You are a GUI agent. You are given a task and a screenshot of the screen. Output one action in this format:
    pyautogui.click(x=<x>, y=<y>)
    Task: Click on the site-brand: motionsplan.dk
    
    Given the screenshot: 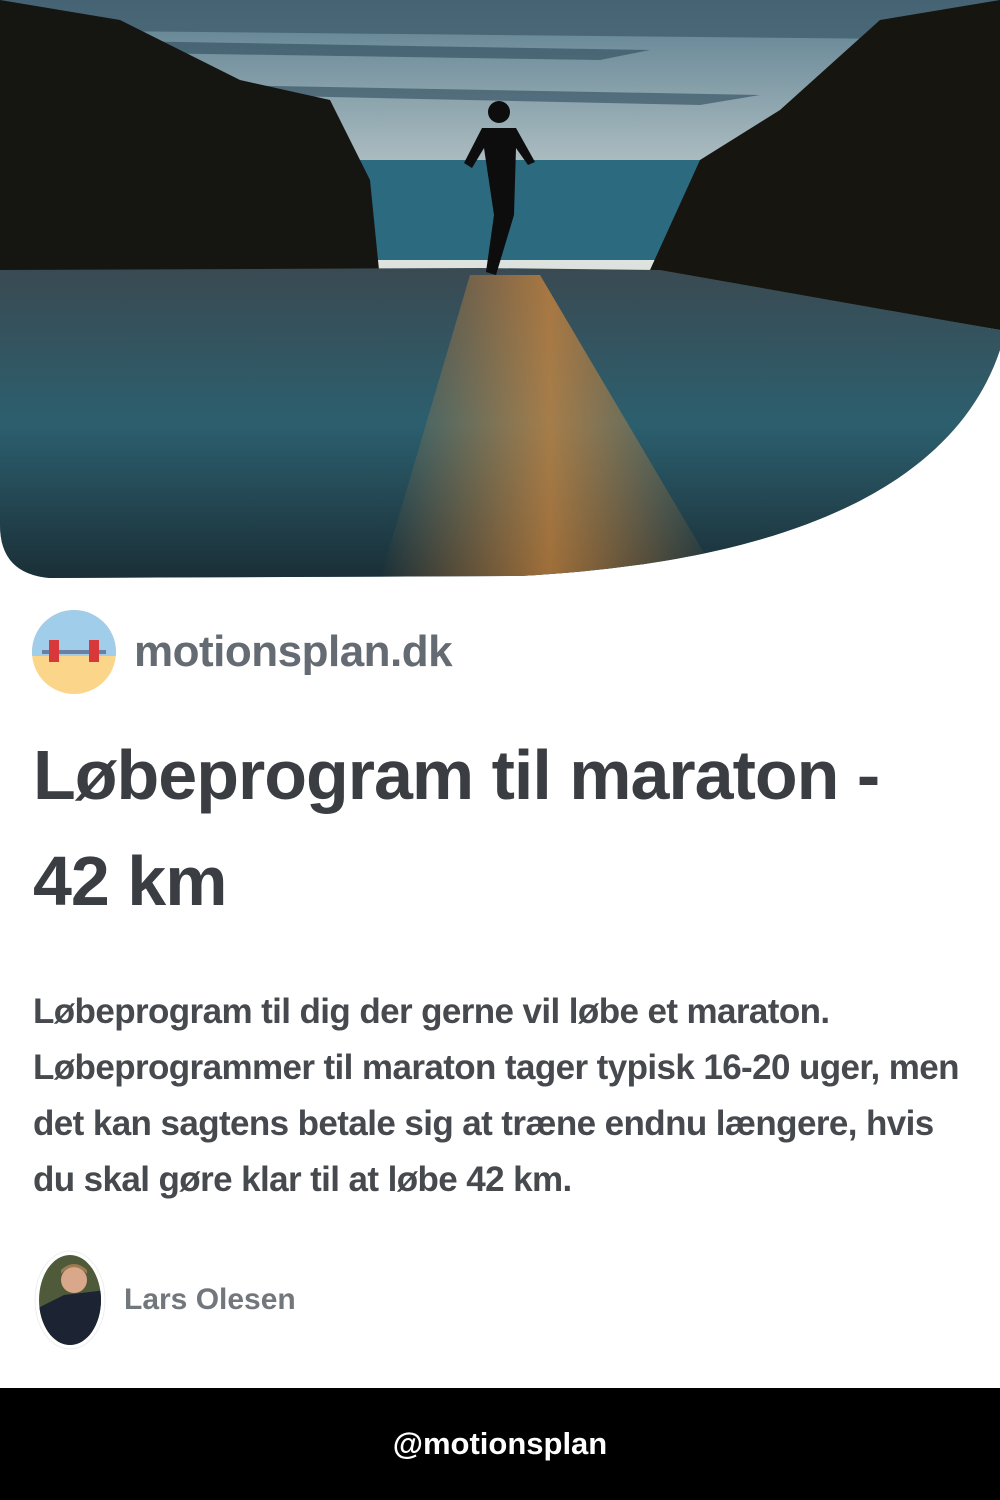 What is the action you would take?
    pyautogui.click(x=242, y=652)
    